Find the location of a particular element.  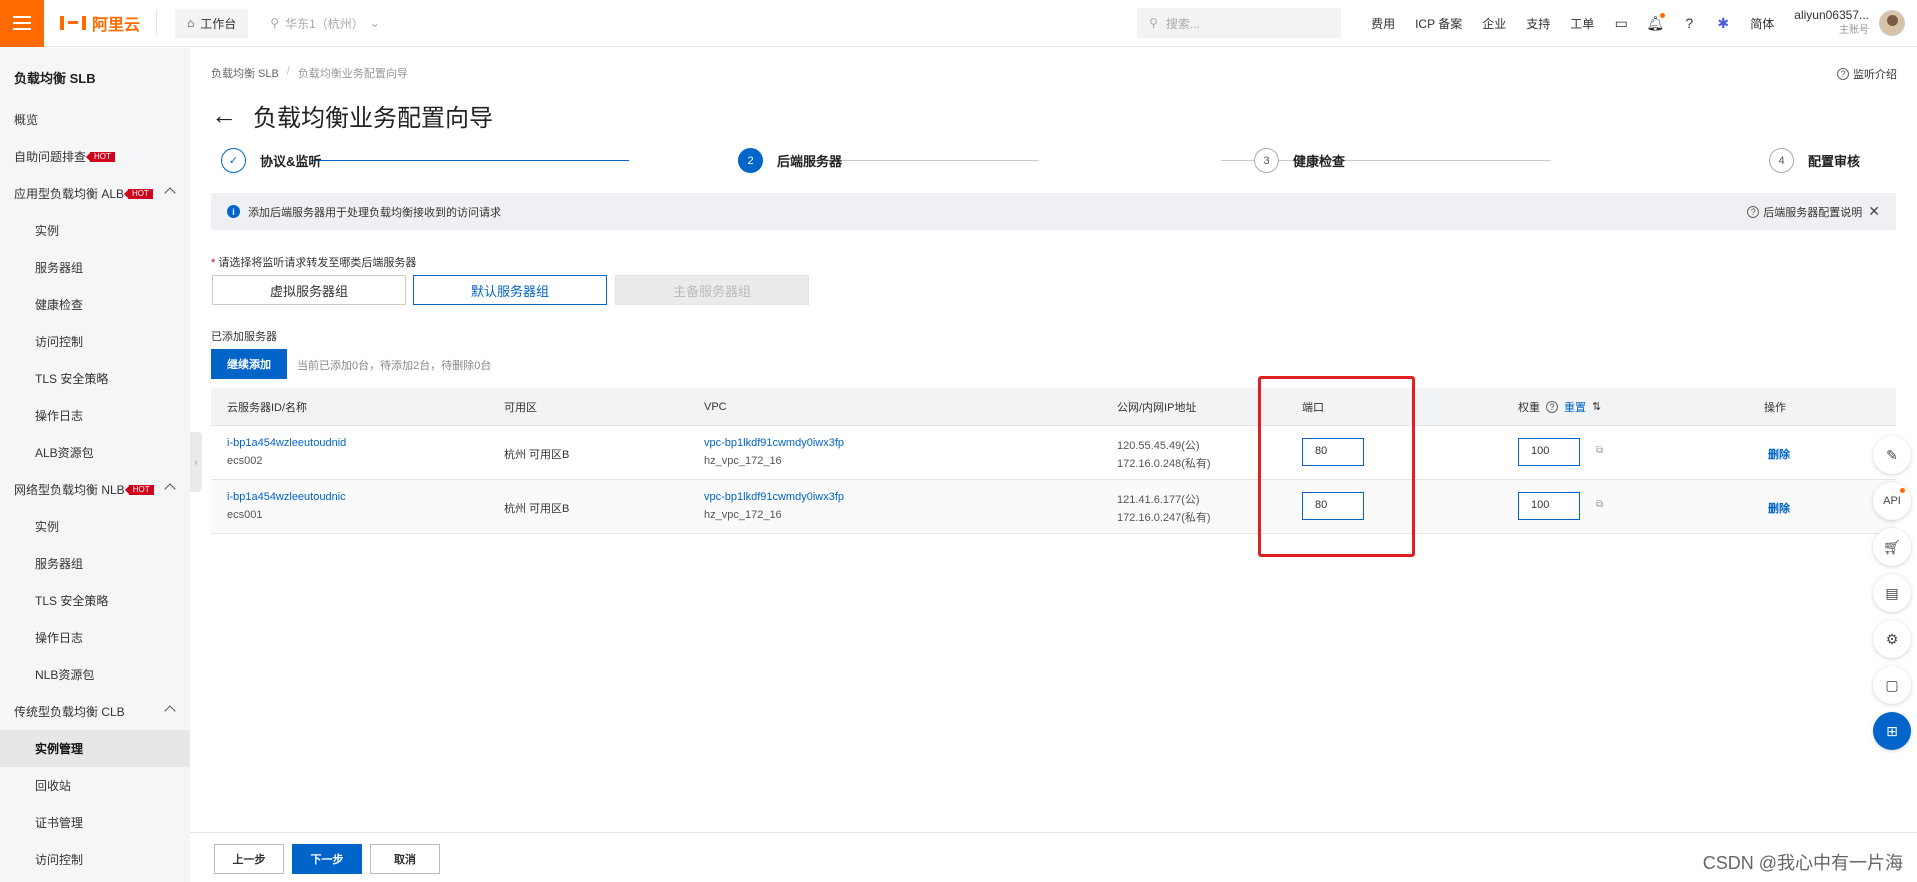

step-check-icon: ✓ is located at coordinates (233, 160).